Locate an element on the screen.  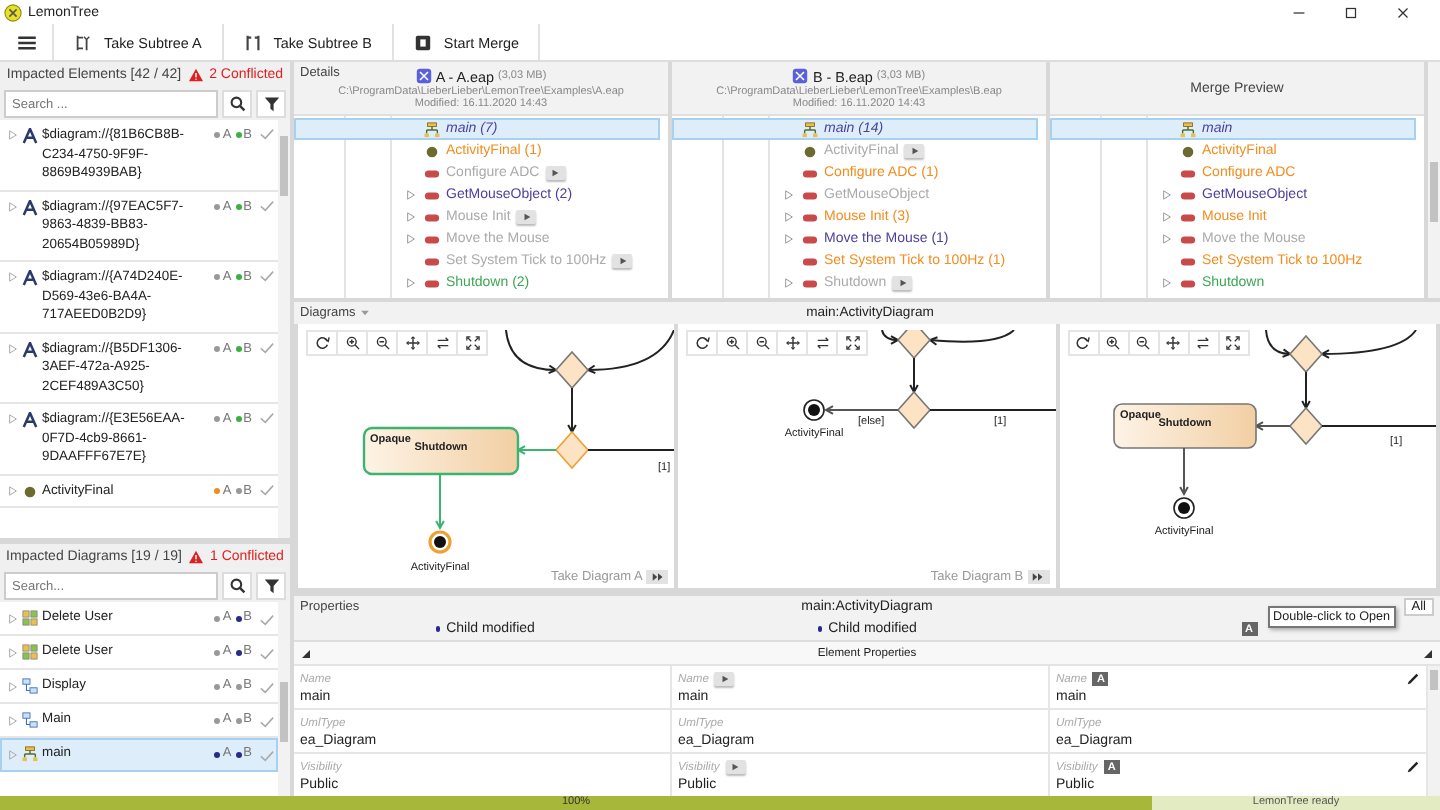
close-icon is located at coordinates (1403, 12).